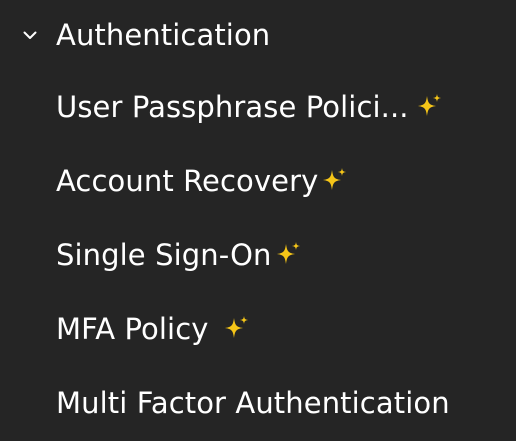 The image size is (516, 441). Describe the element at coordinates (187, 181) in the screenshot. I see `sidebar-item-label: Account Recovery` at that location.